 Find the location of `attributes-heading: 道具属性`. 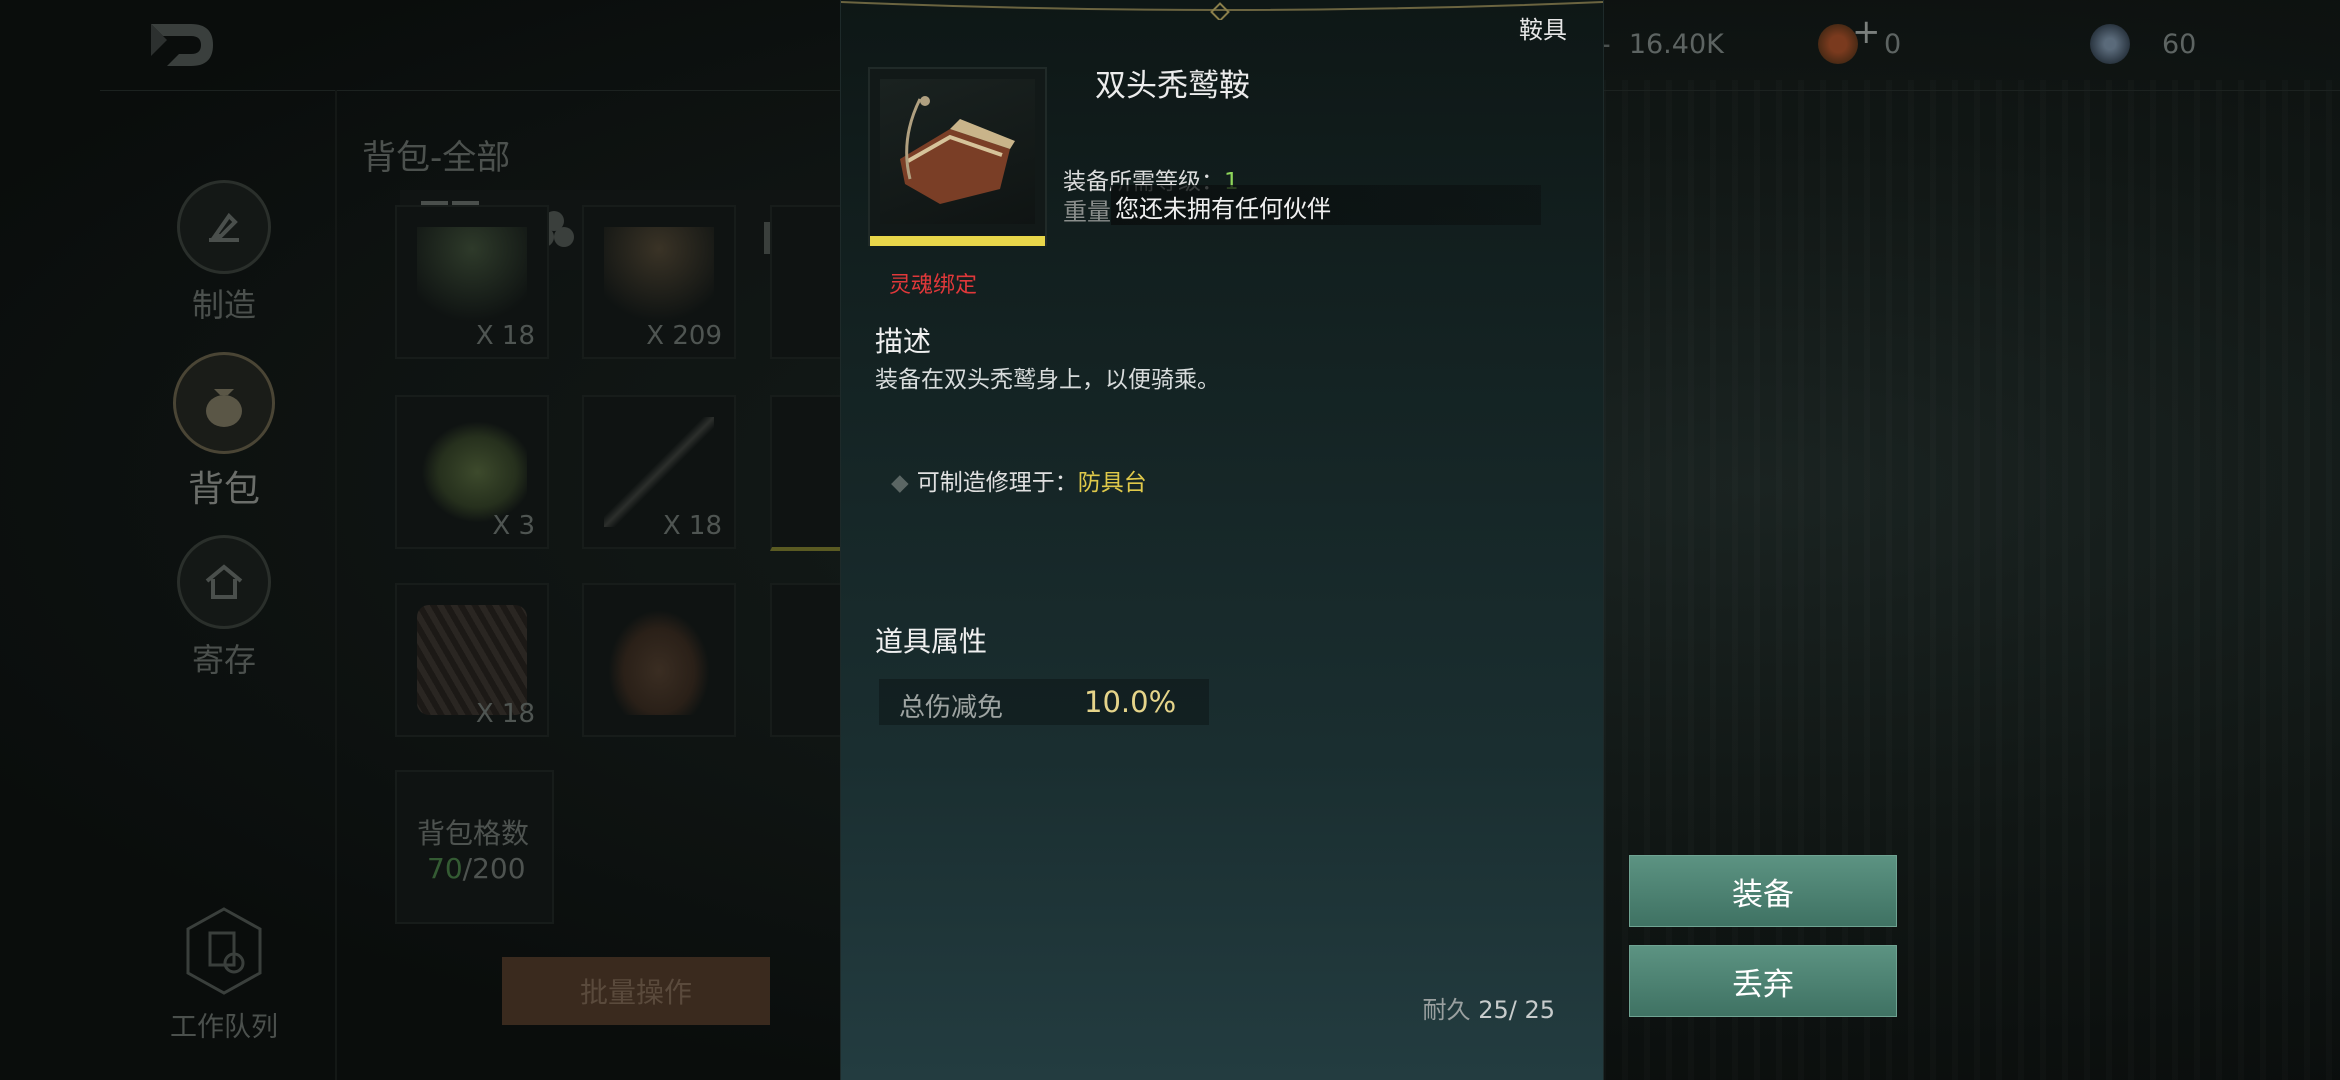

attributes-heading: 道具属性 is located at coordinates (931, 641).